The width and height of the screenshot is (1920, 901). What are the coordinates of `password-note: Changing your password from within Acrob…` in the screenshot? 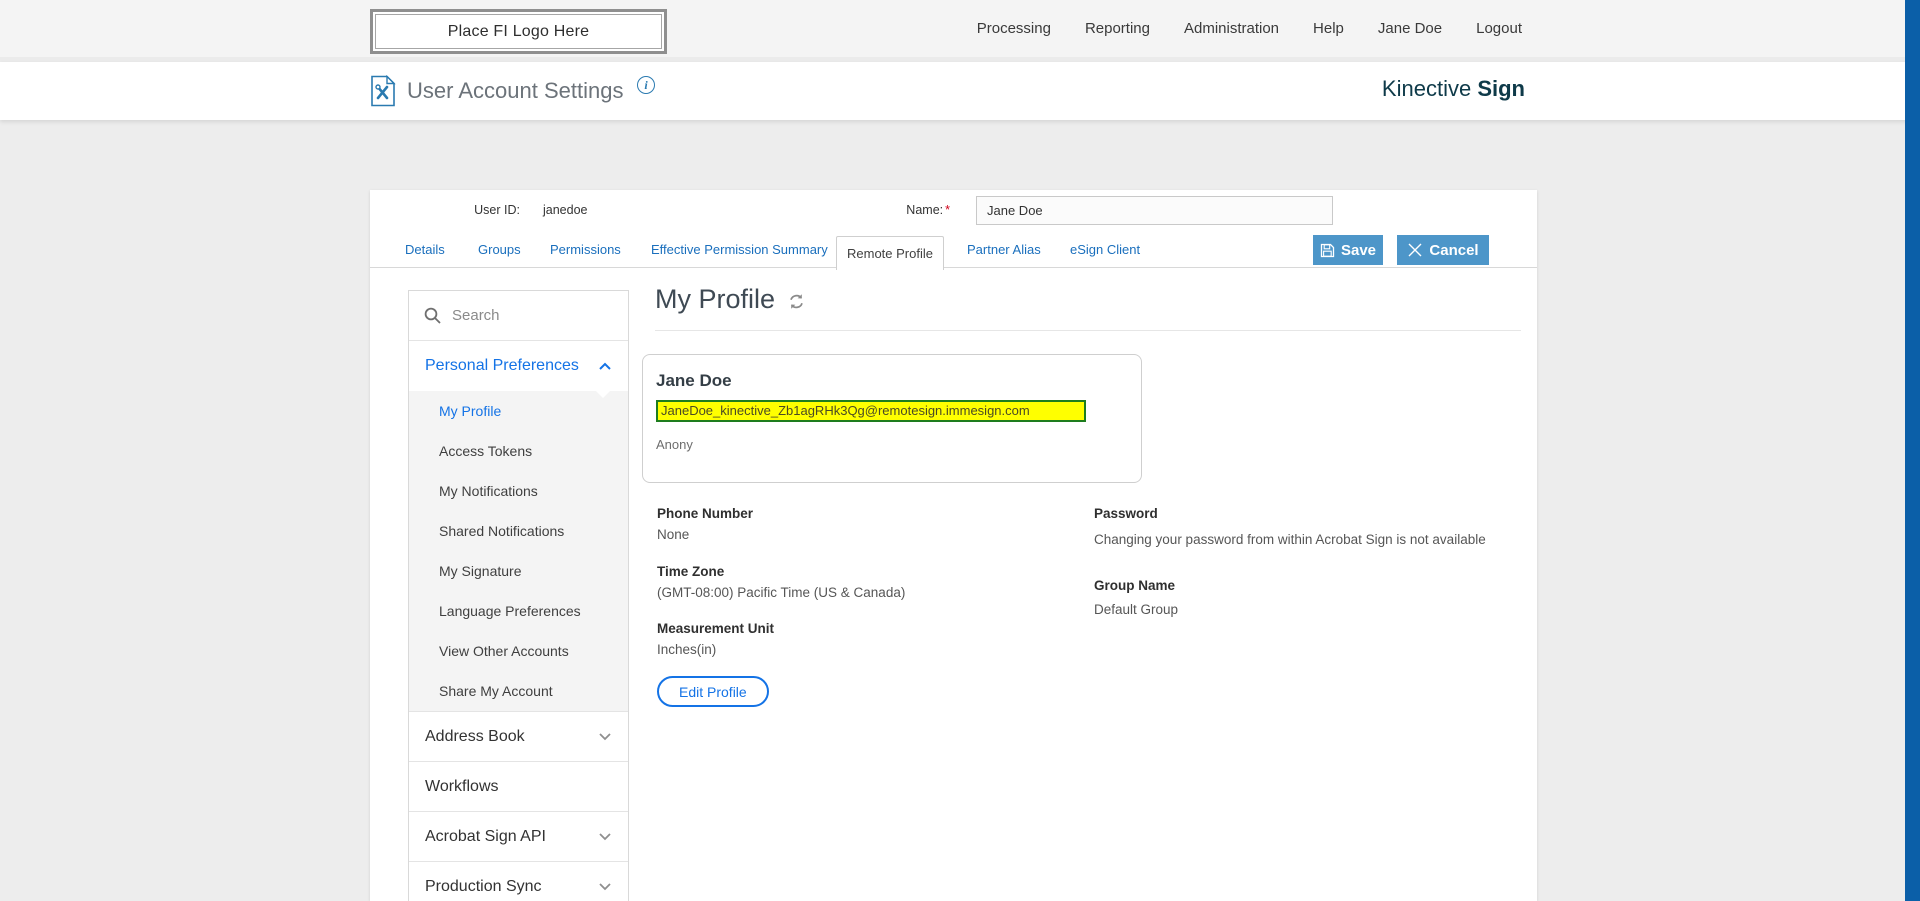 It's located at (1290, 539).